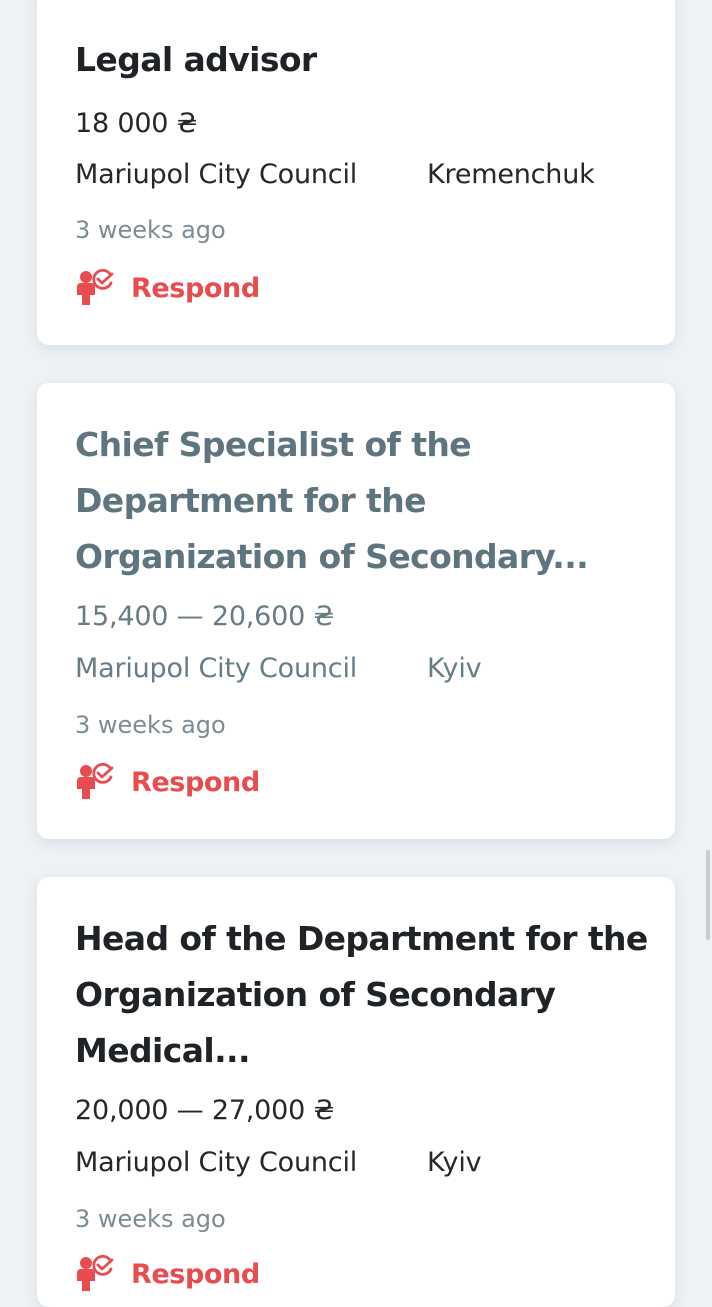 Image resolution: width=712 pixels, height=1307 pixels. What do you see at coordinates (708, 895) in the screenshot?
I see `scrollbar-thumb` at bounding box center [708, 895].